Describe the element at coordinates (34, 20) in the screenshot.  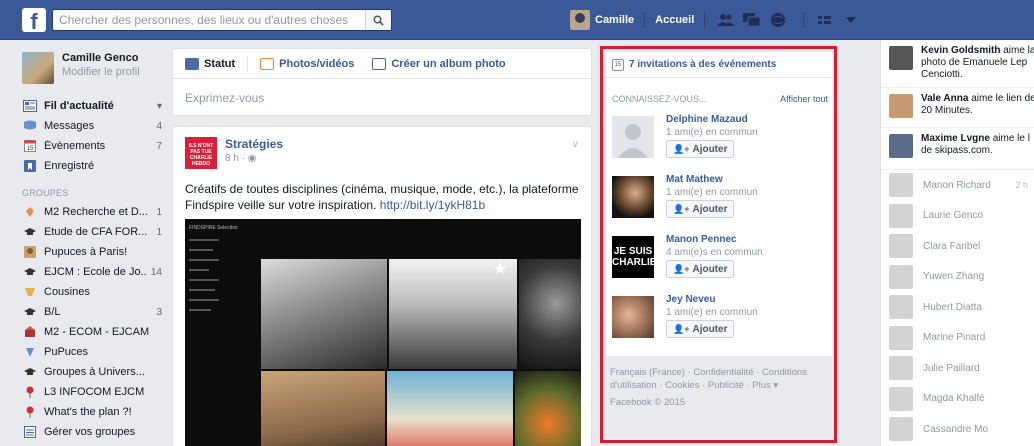
I see `facebook-logo-icon: f` at that location.